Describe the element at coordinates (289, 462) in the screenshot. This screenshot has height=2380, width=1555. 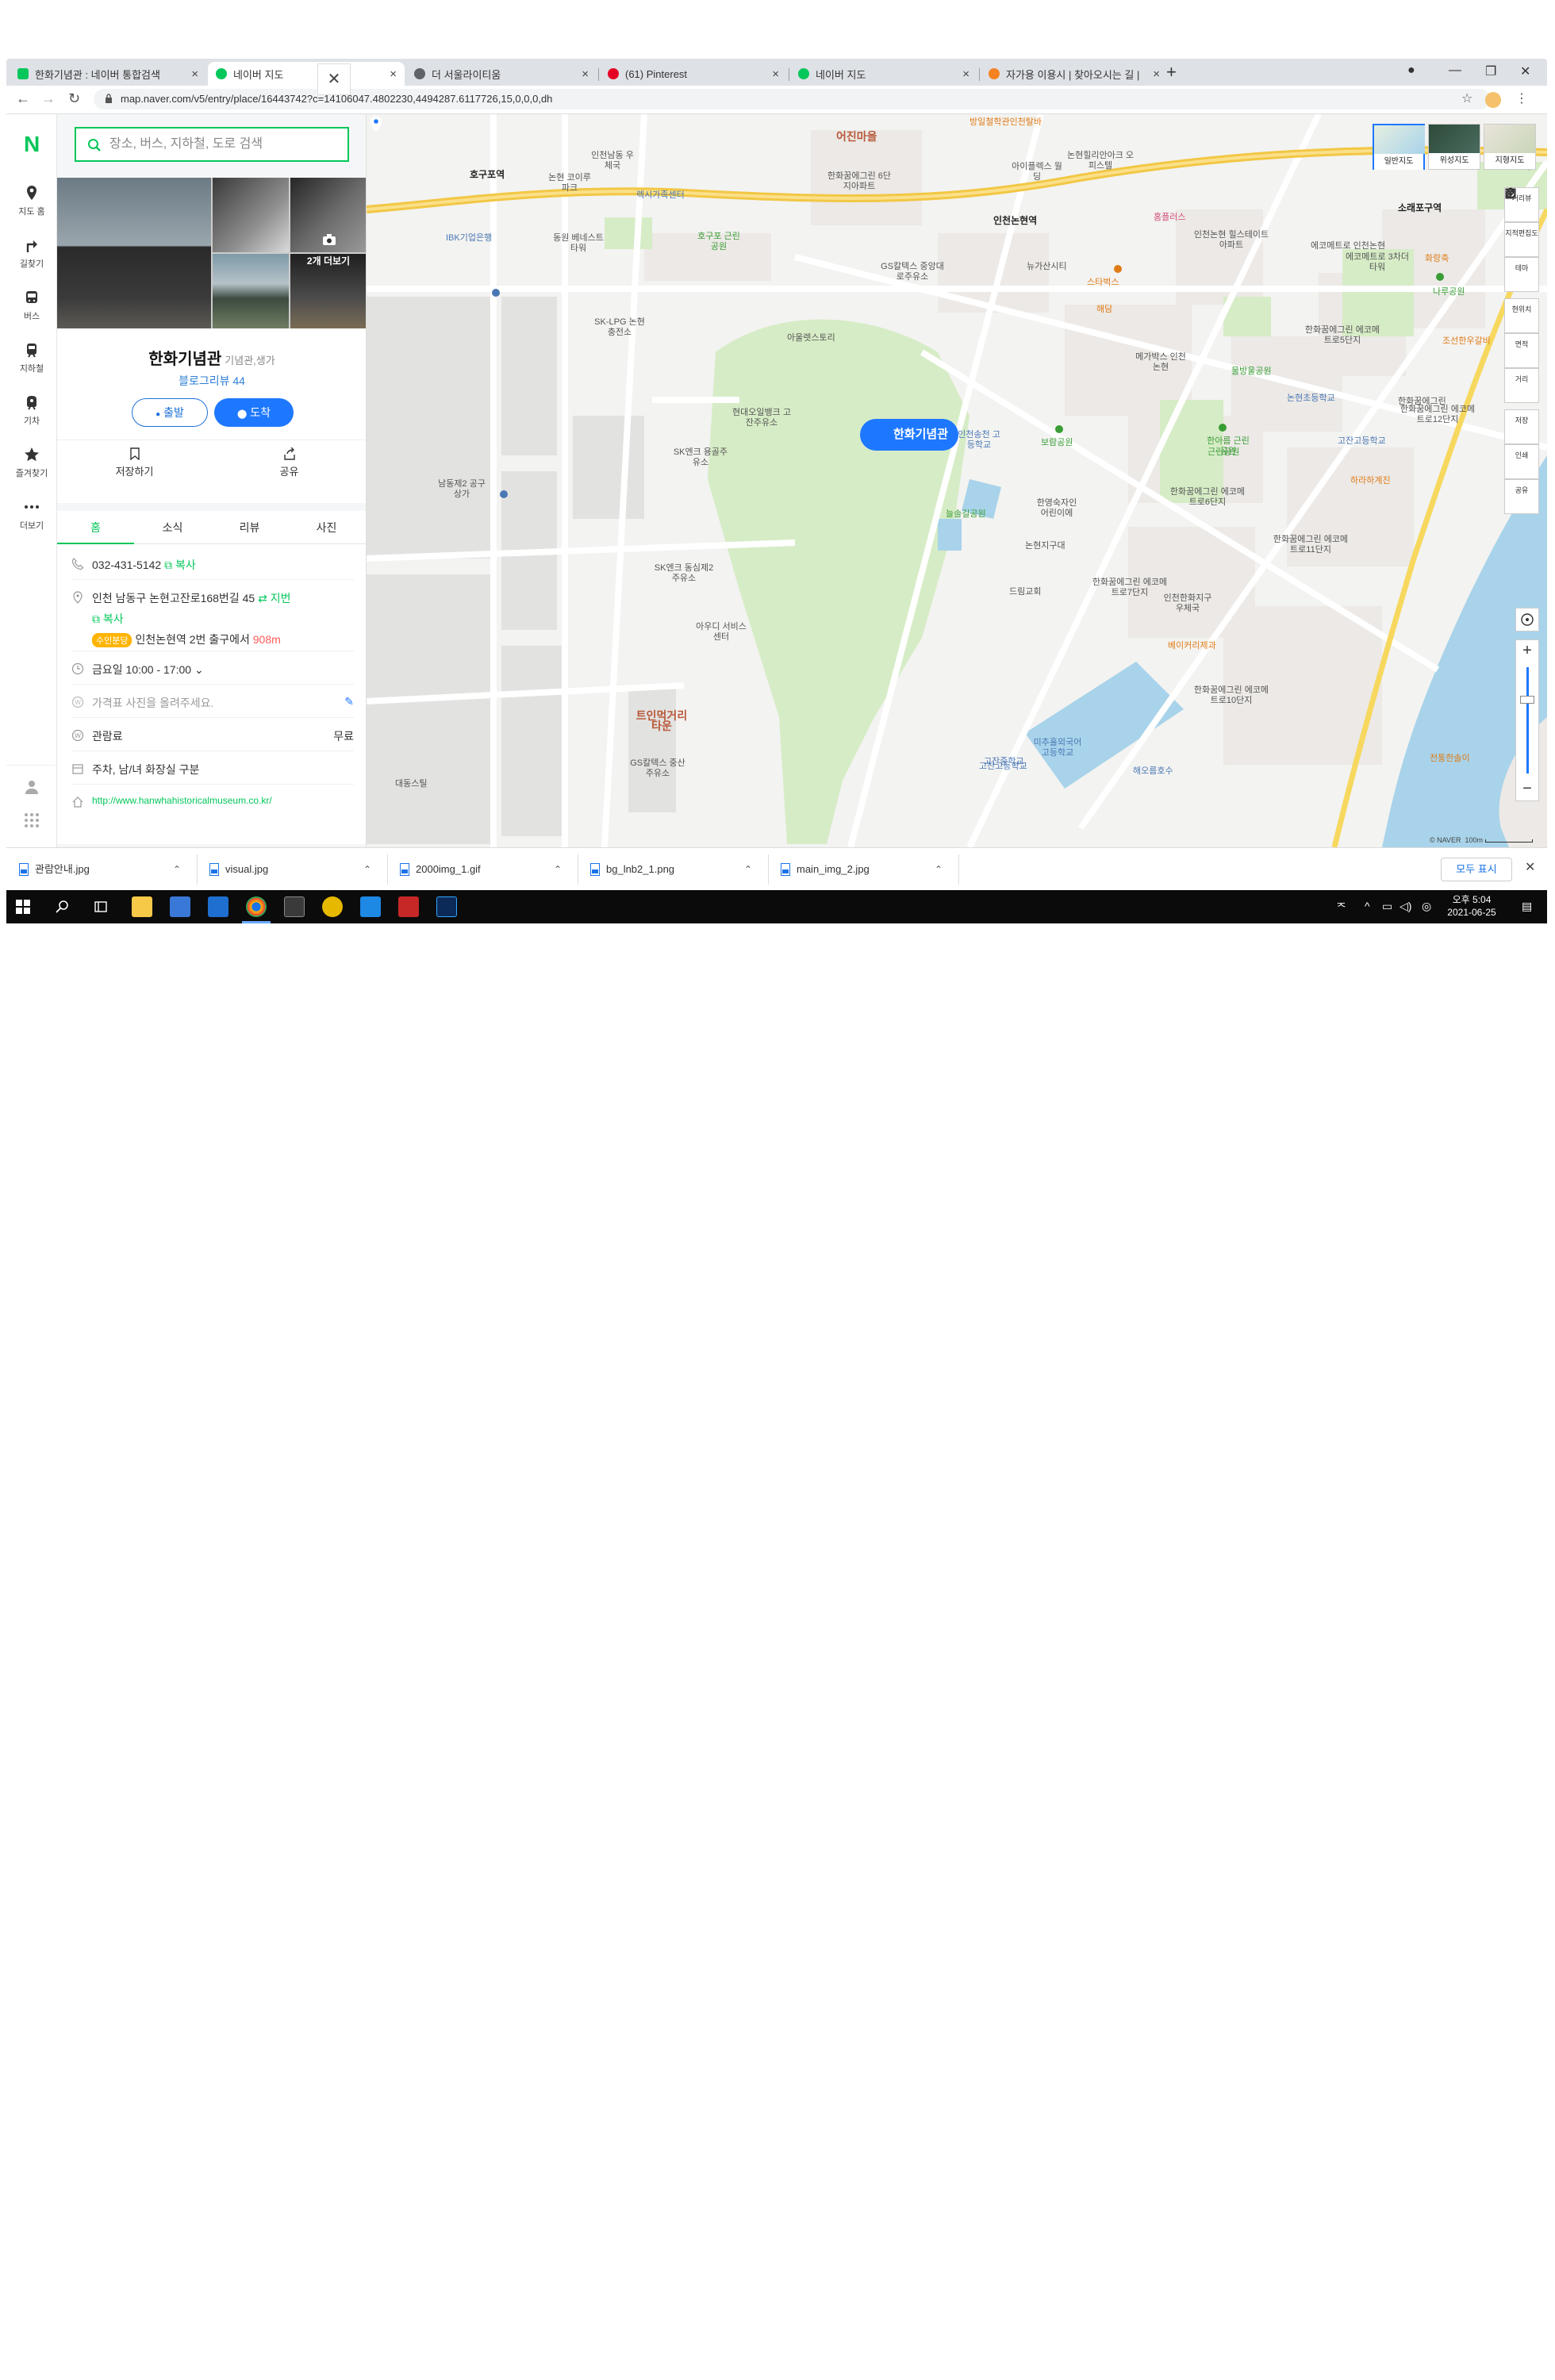
I see `share-button: 공유` at that location.